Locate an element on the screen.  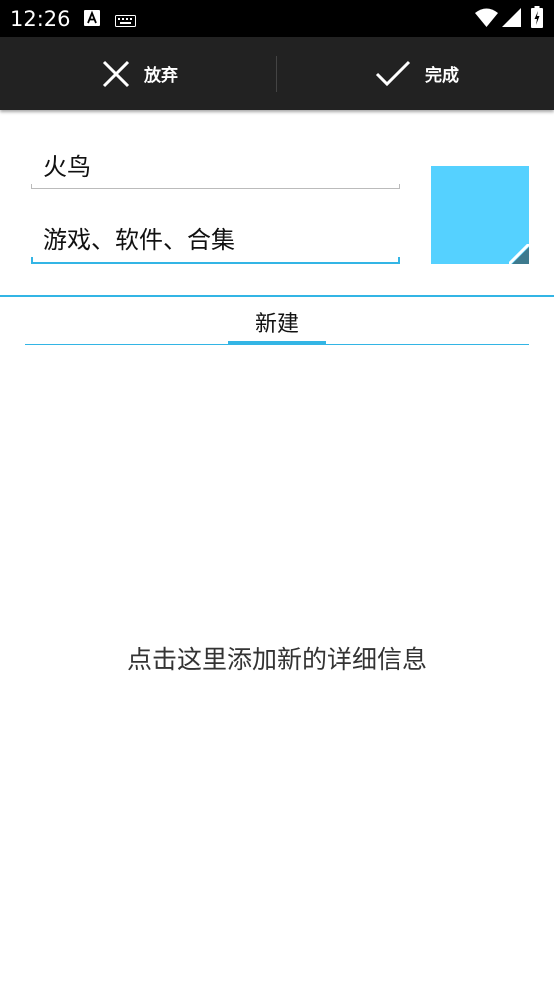
name-field-tick-left is located at coordinates (31, 186).